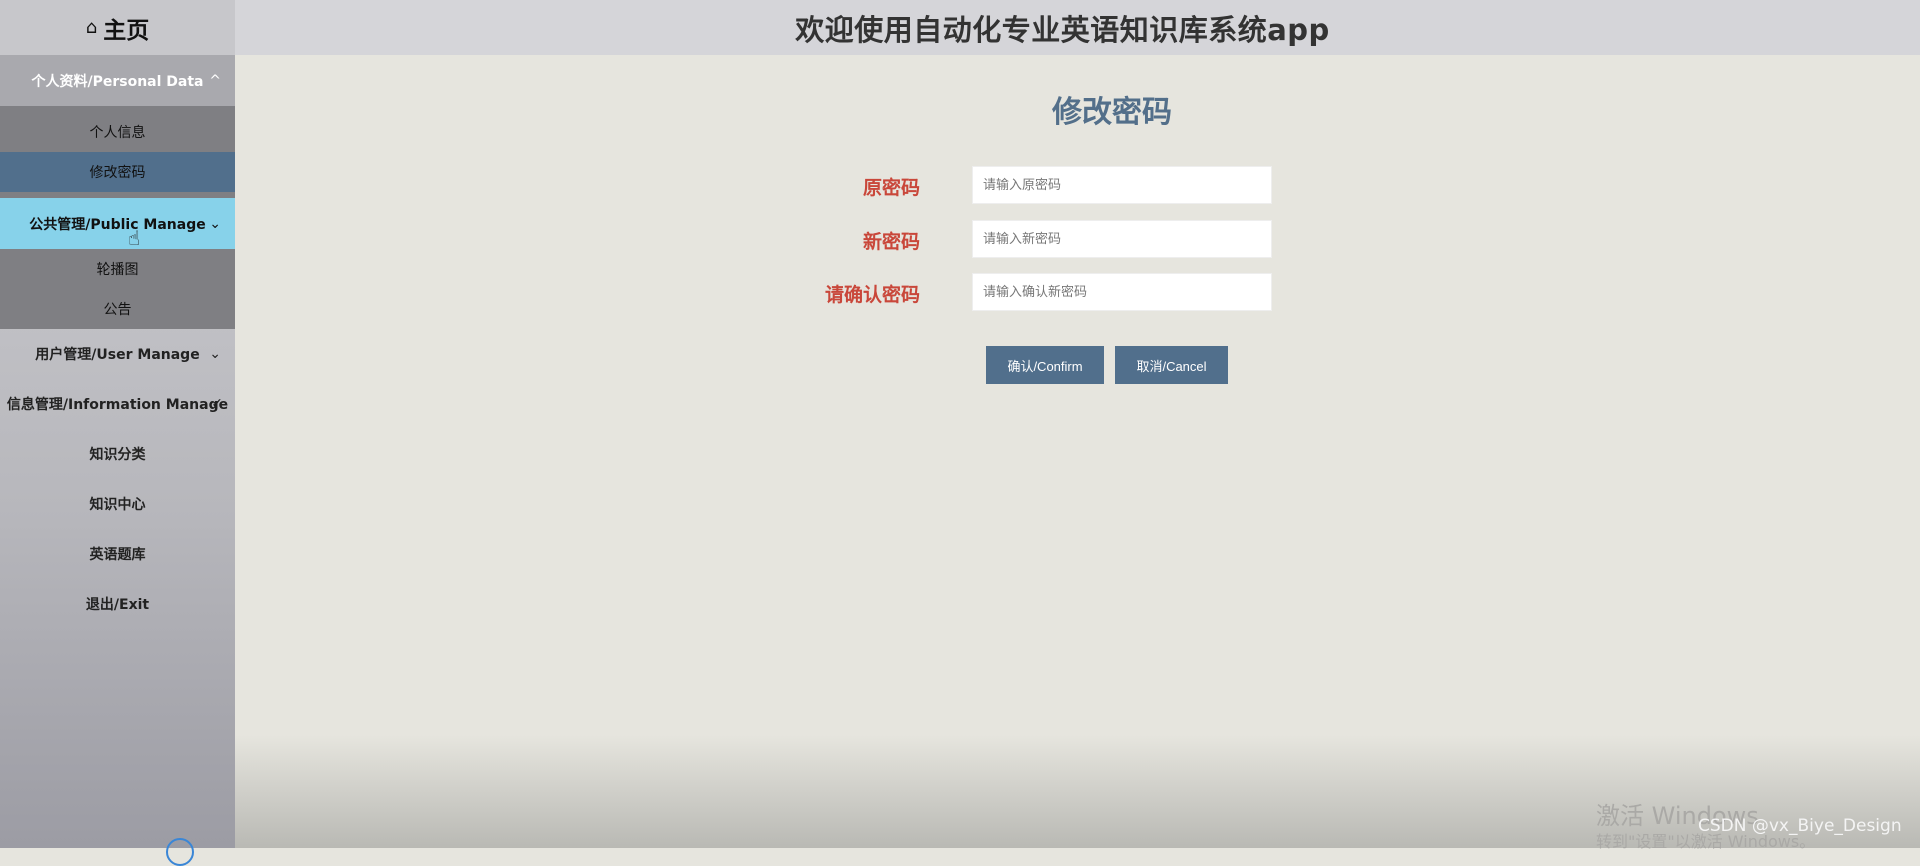 The width and height of the screenshot is (1920, 866). Describe the element at coordinates (872, 295) in the screenshot. I see `confirm-password-label: 请确认密码` at that location.